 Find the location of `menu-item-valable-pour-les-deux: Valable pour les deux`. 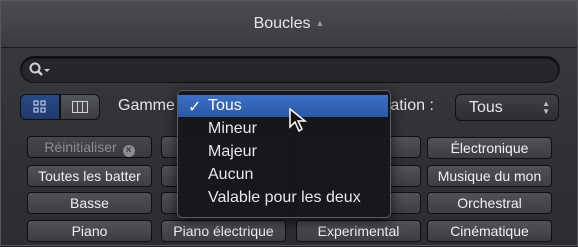

menu-item-valable-pour-les-deux: Valable pour les deux is located at coordinates (283, 198).